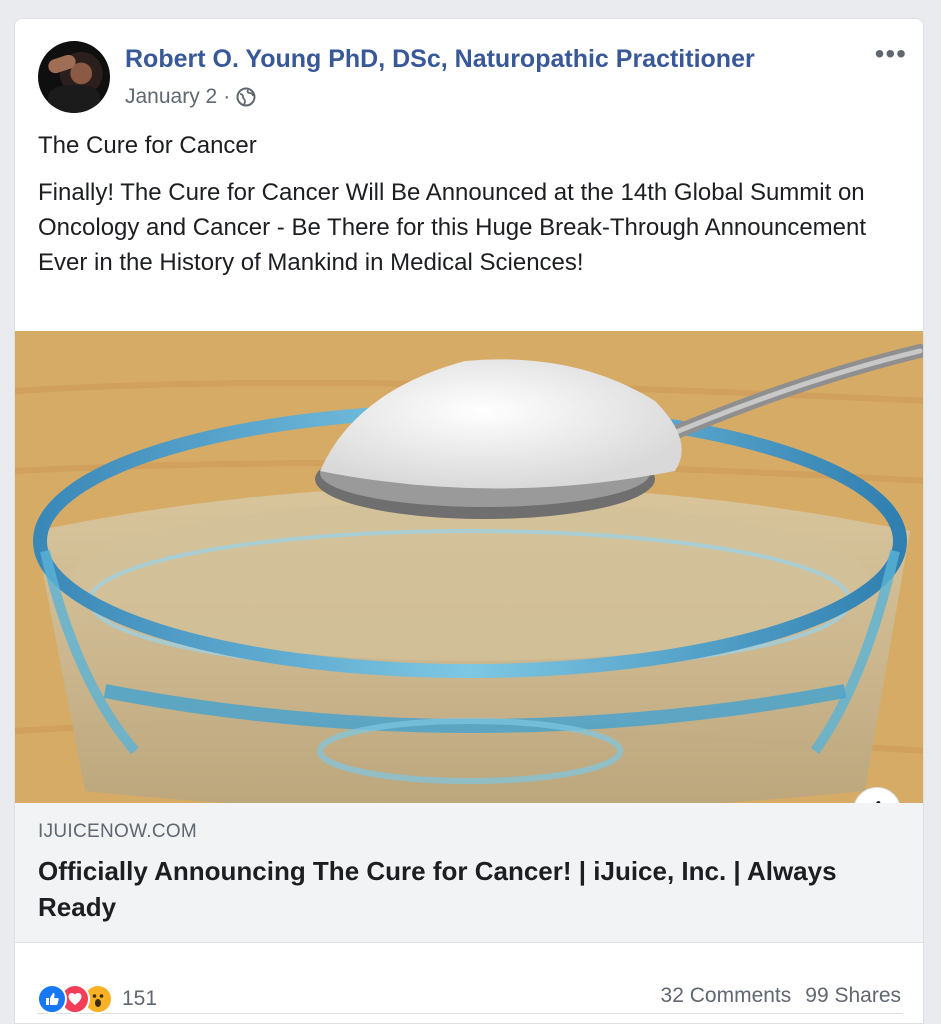 This screenshot has height=1024, width=941. I want to click on more-options-icon: •••, so click(891, 54).